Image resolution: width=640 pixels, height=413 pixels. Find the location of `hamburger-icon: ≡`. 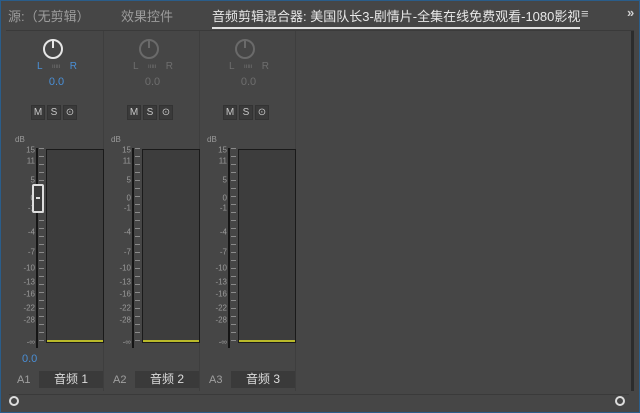

hamburger-icon: ≡ is located at coordinates (585, 13).